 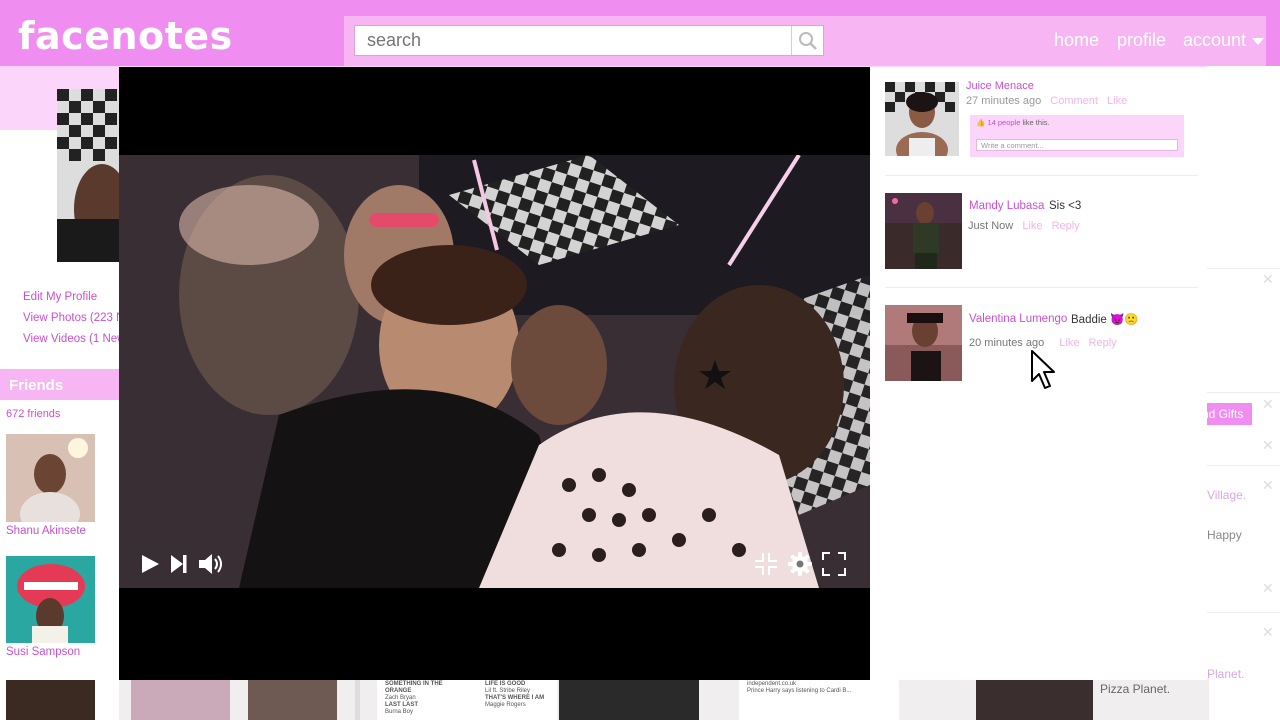 I want to click on happy-text: Happy, so click(x=1224, y=535).